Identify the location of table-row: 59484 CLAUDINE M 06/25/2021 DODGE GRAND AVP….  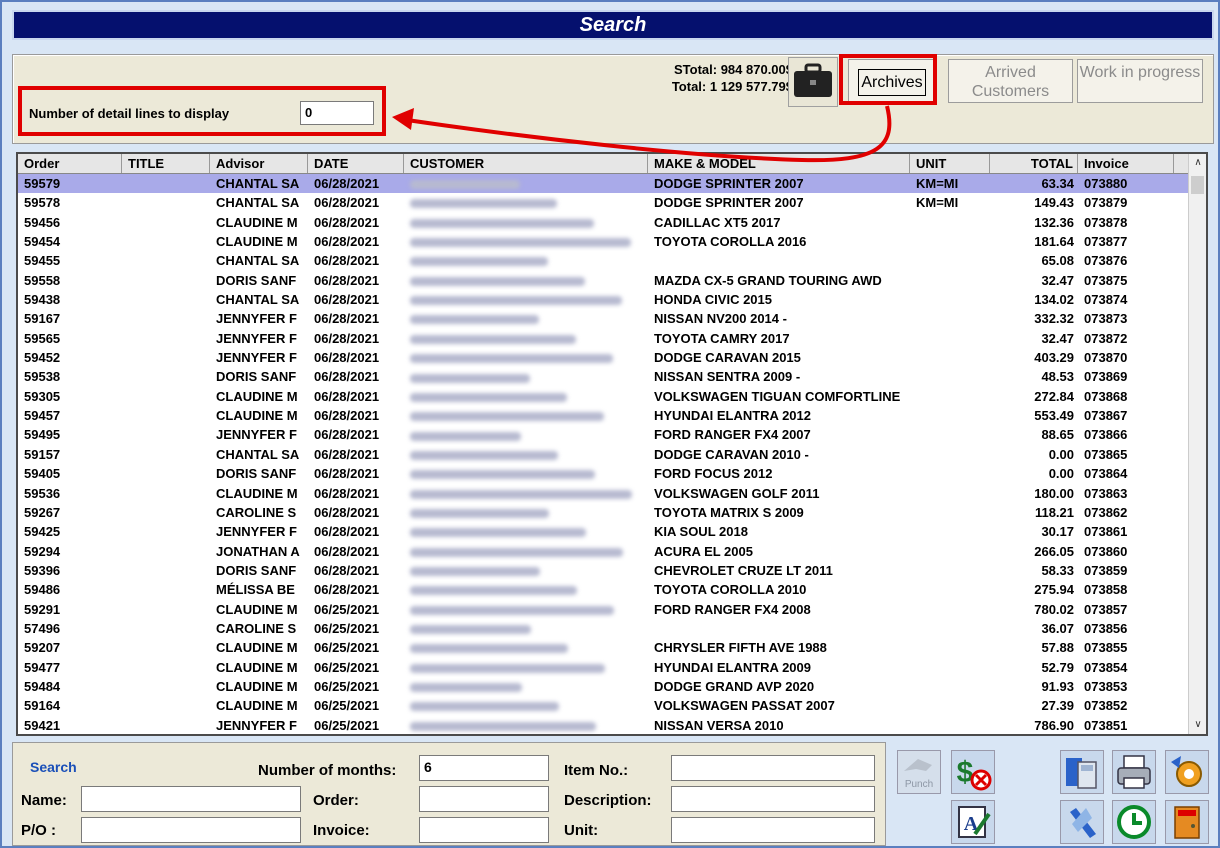
(612, 686).